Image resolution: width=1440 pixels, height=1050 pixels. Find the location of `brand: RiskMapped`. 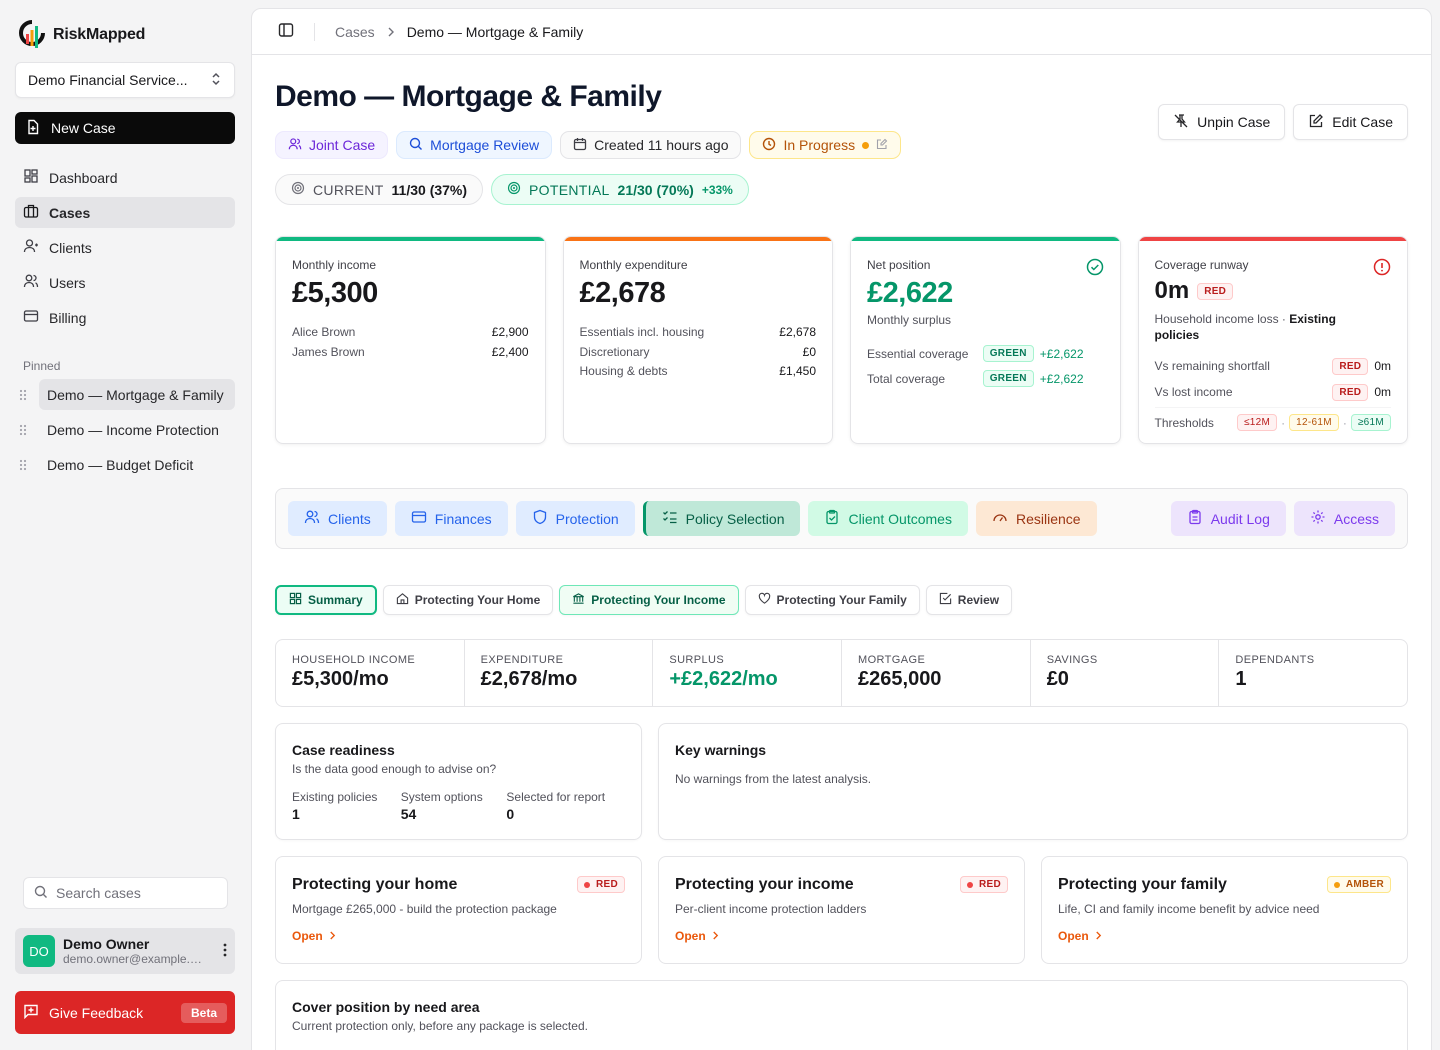

brand: RiskMapped is located at coordinates (125, 35).